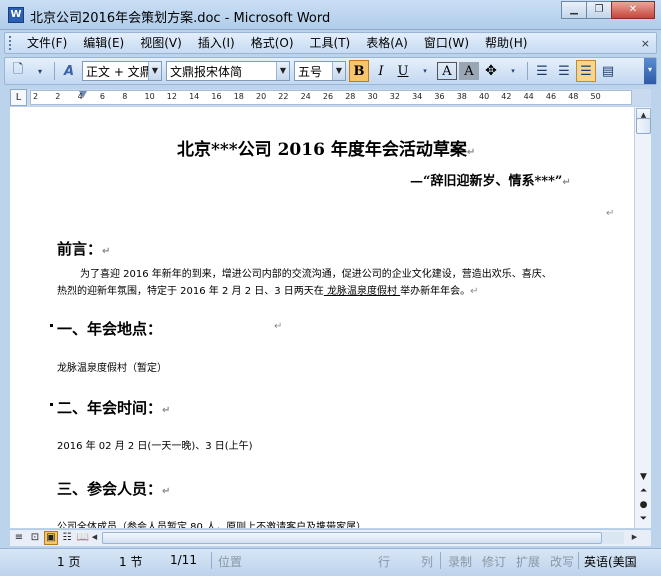 The height and width of the screenshot is (576, 661). I want to click on doc-title: 北京***公司 2016 年度年会活动草案↵, so click(326, 150).